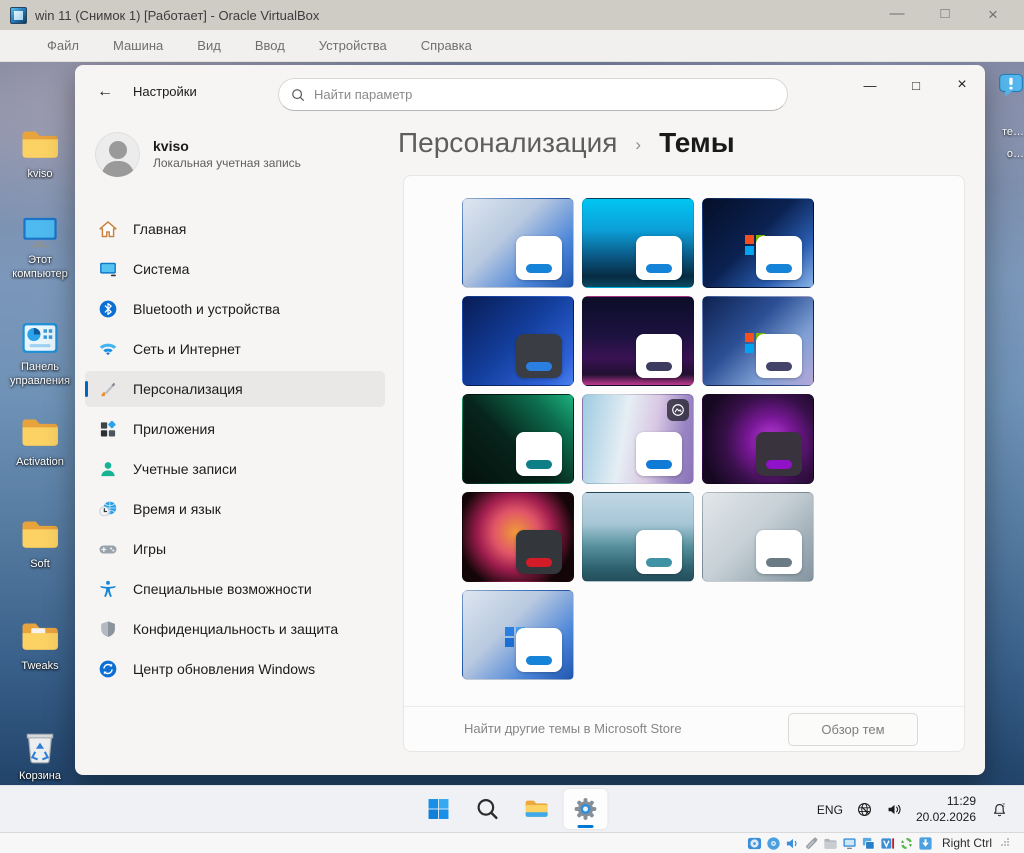  Describe the element at coordinates (488, 809) in the screenshot. I see `taskbar-search-button` at that location.